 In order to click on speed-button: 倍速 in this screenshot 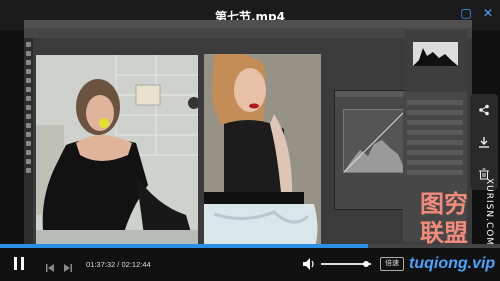, I will do `click(392, 264)`.